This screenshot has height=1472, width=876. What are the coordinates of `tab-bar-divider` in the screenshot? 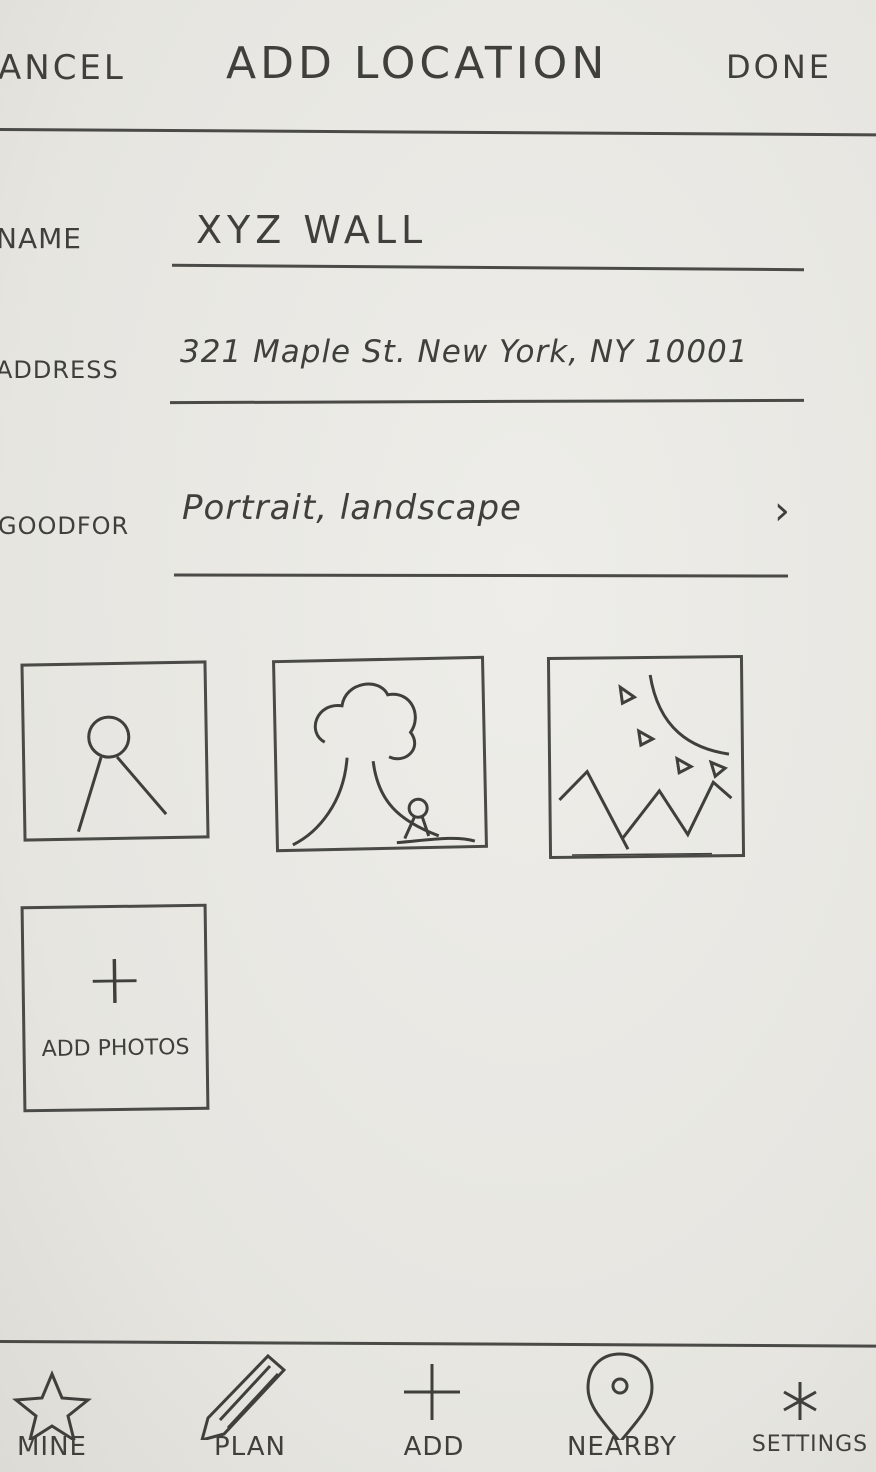 It's located at (438, 1344).